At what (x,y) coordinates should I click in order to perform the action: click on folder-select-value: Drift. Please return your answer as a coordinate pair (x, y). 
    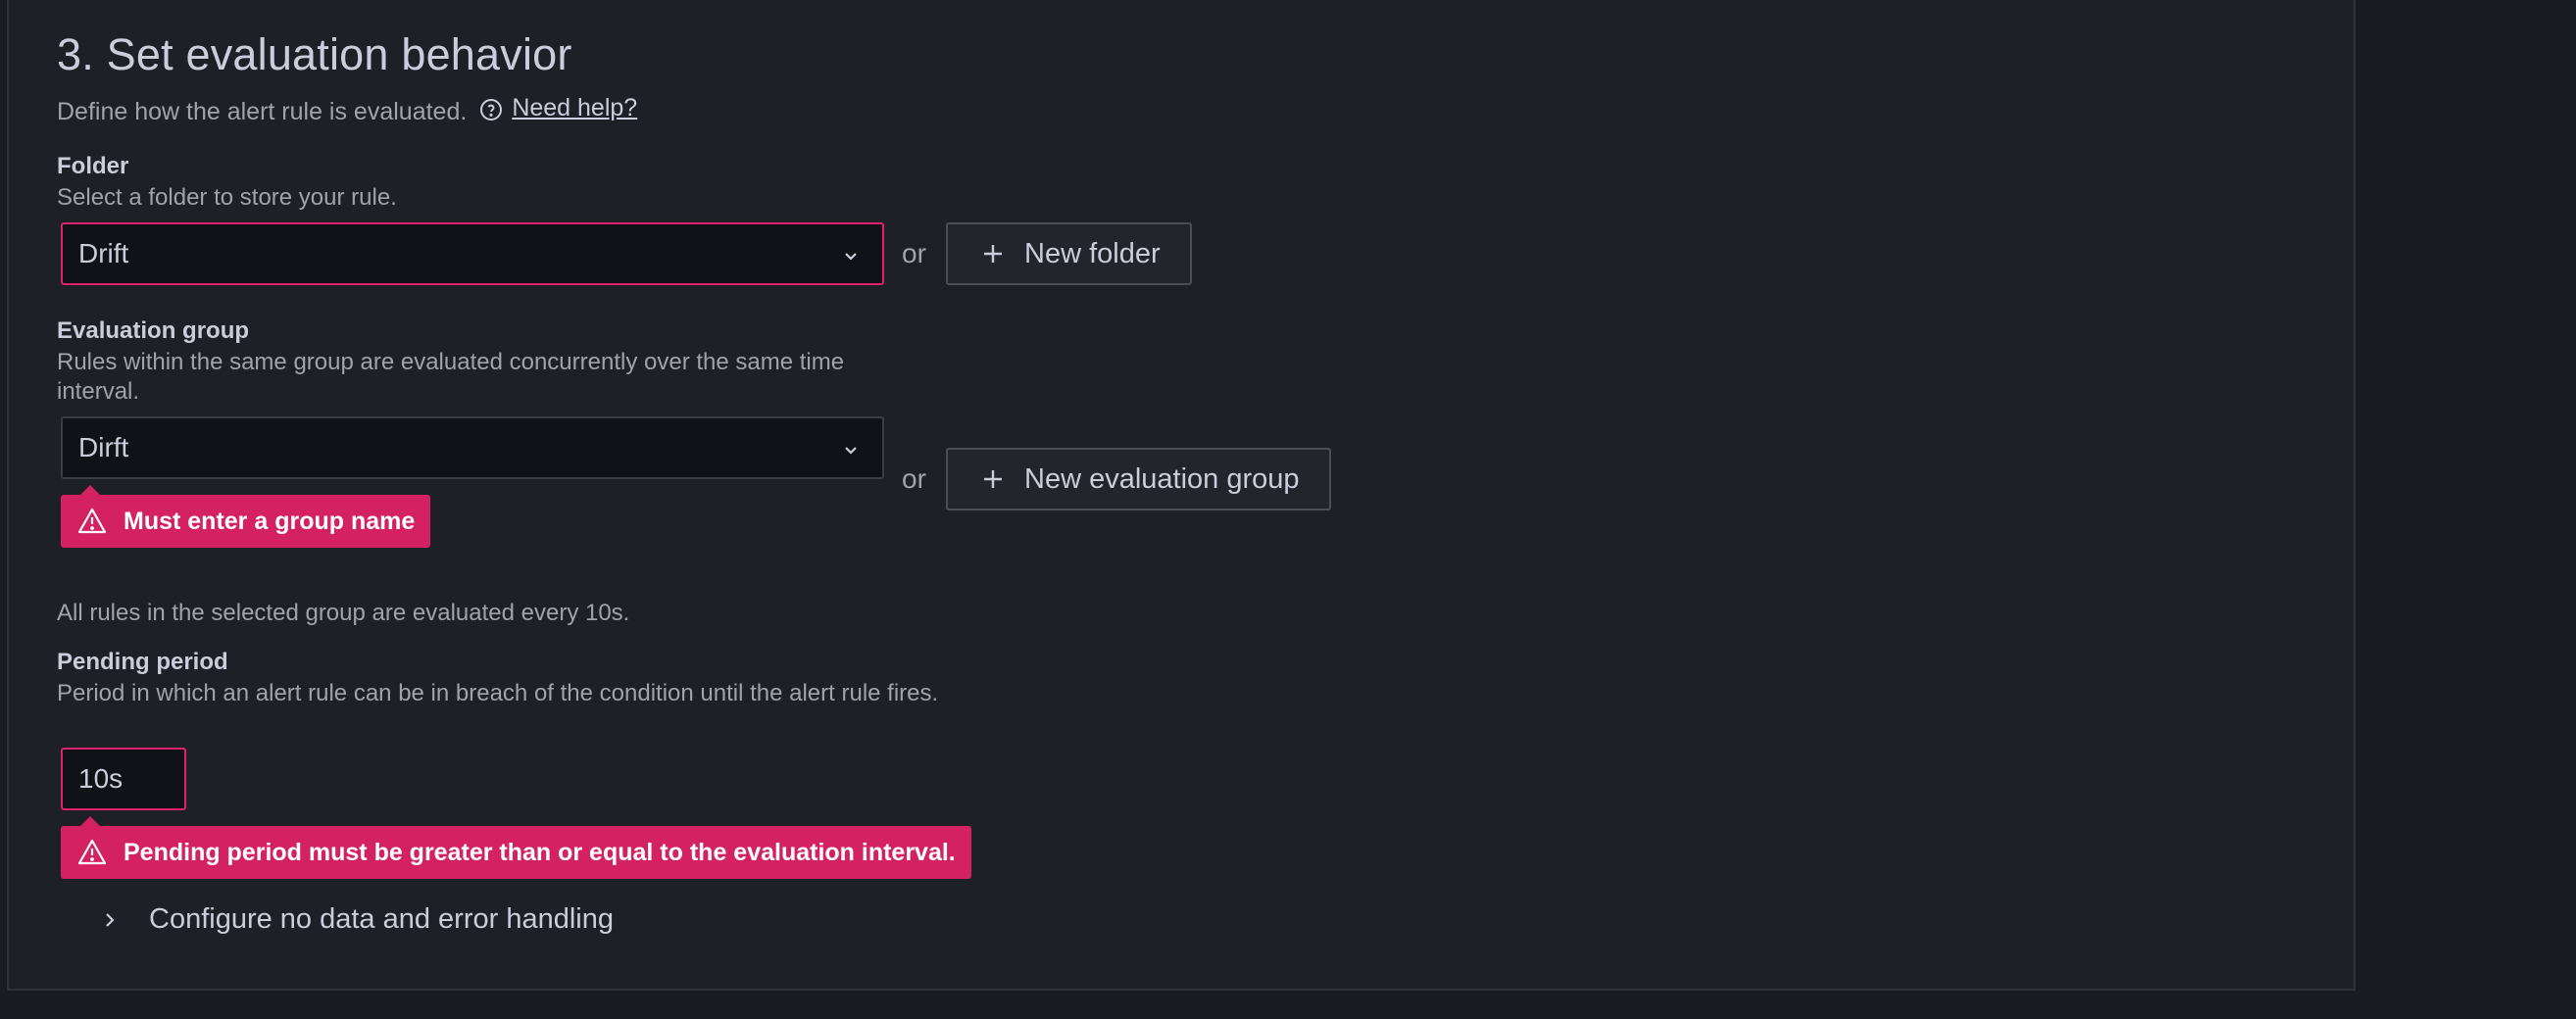
    Looking at the image, I should click on (103, 253).